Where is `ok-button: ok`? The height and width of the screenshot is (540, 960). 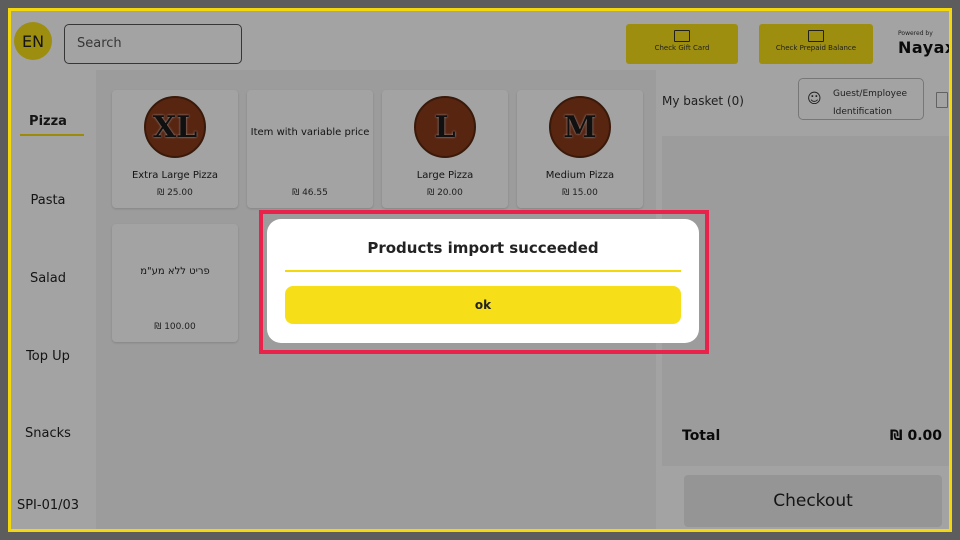 ok-button: ok is located at coordinates (483, 305).